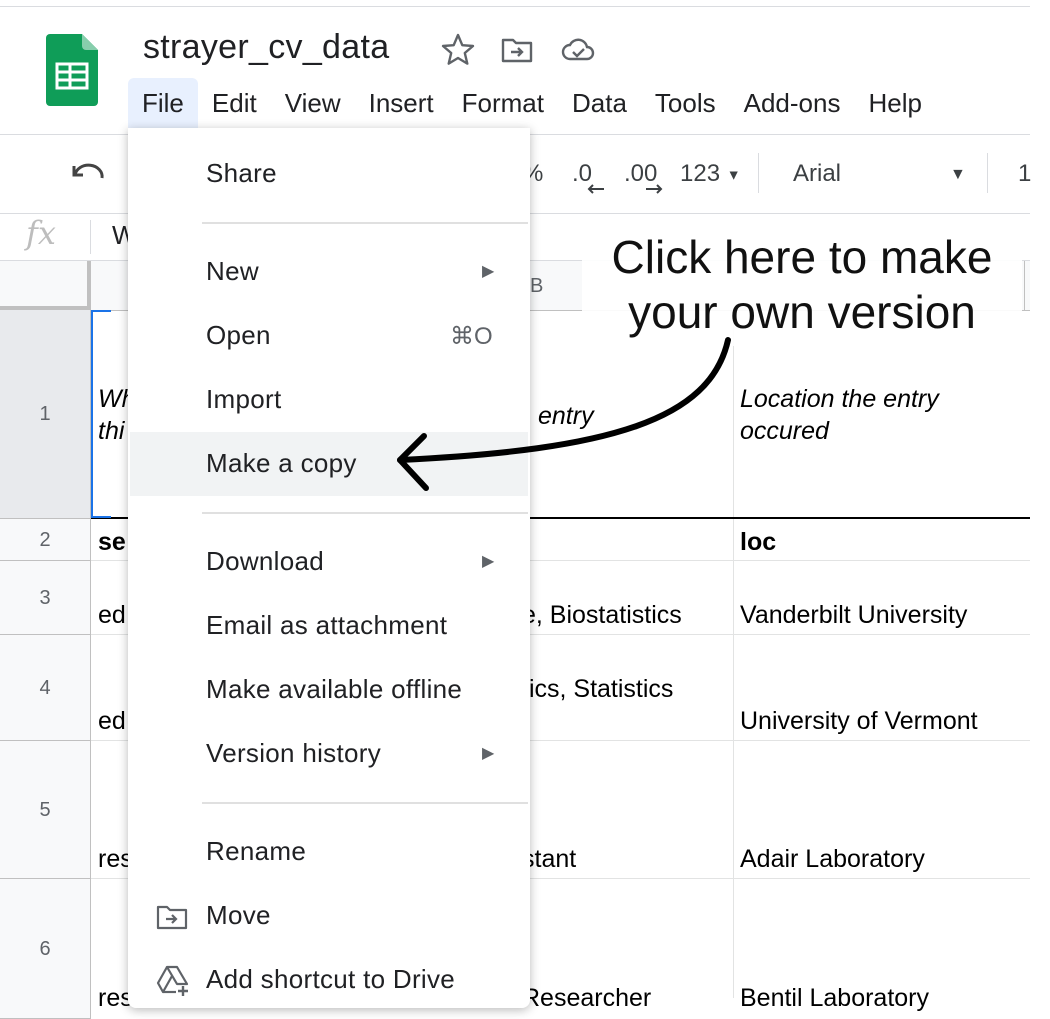 Image resolution: width=1050 pixels, height=1019 pixels. Describe the element at coordinates (45, 285) in the screenshot. I see `select-all-corner` at that location.